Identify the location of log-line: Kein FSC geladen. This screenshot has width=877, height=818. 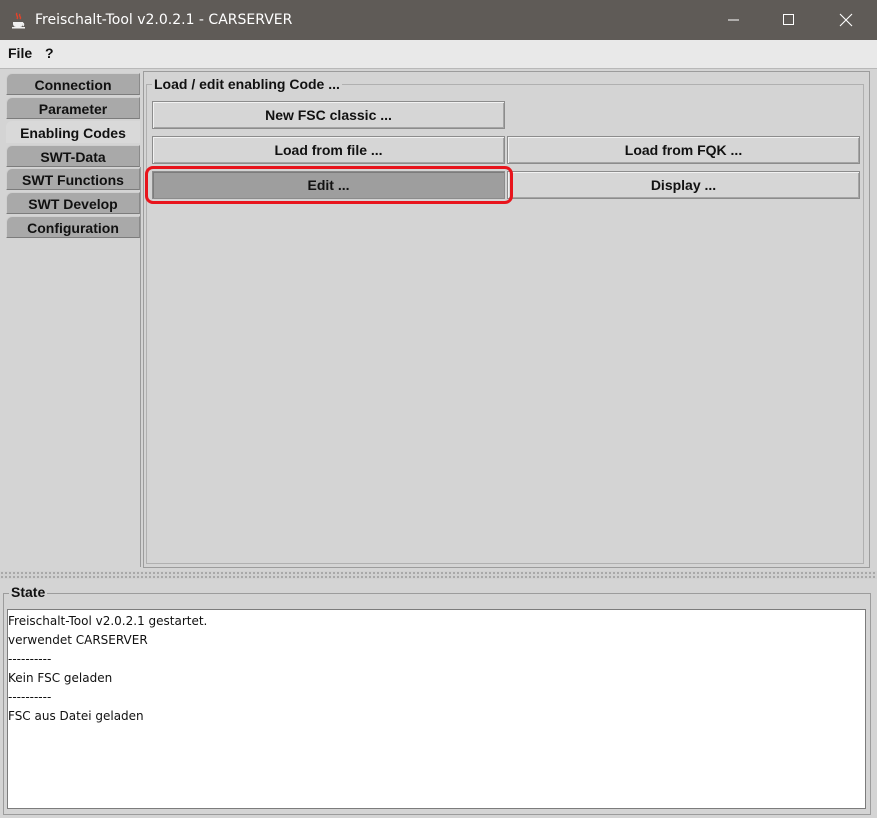
(60, 678).